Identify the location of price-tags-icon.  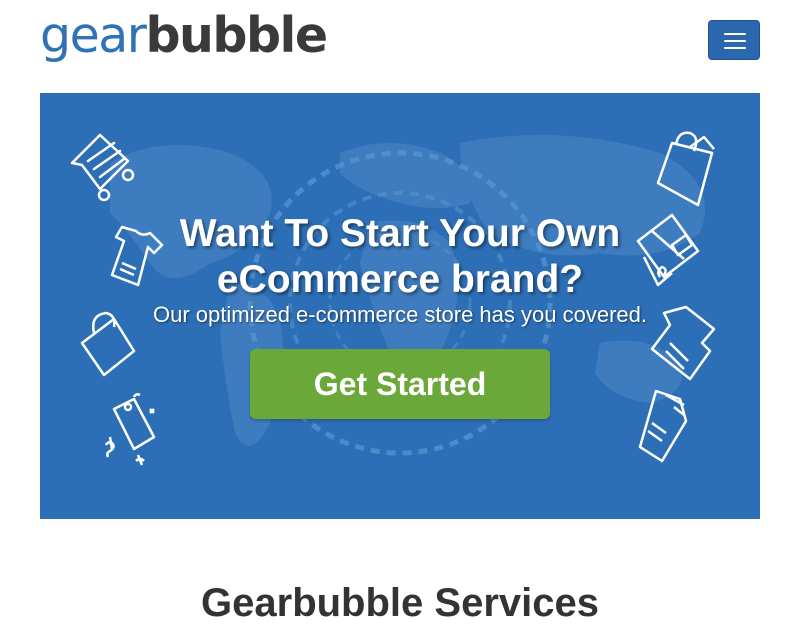
(130, 429).